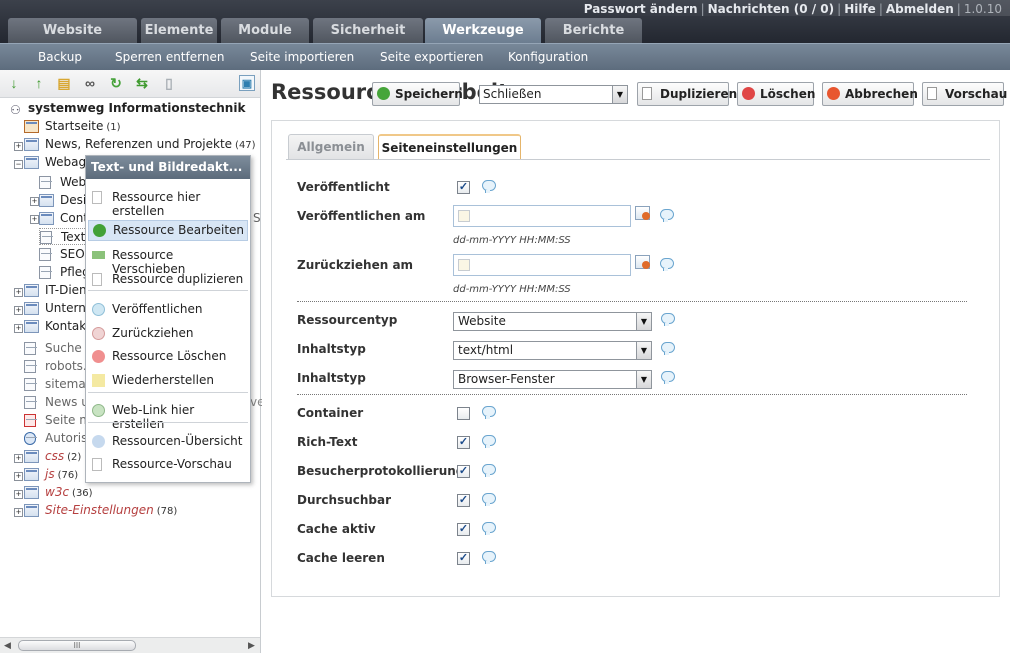  I want to click on submenu-export: Seite exportieren, so click(431, 57).